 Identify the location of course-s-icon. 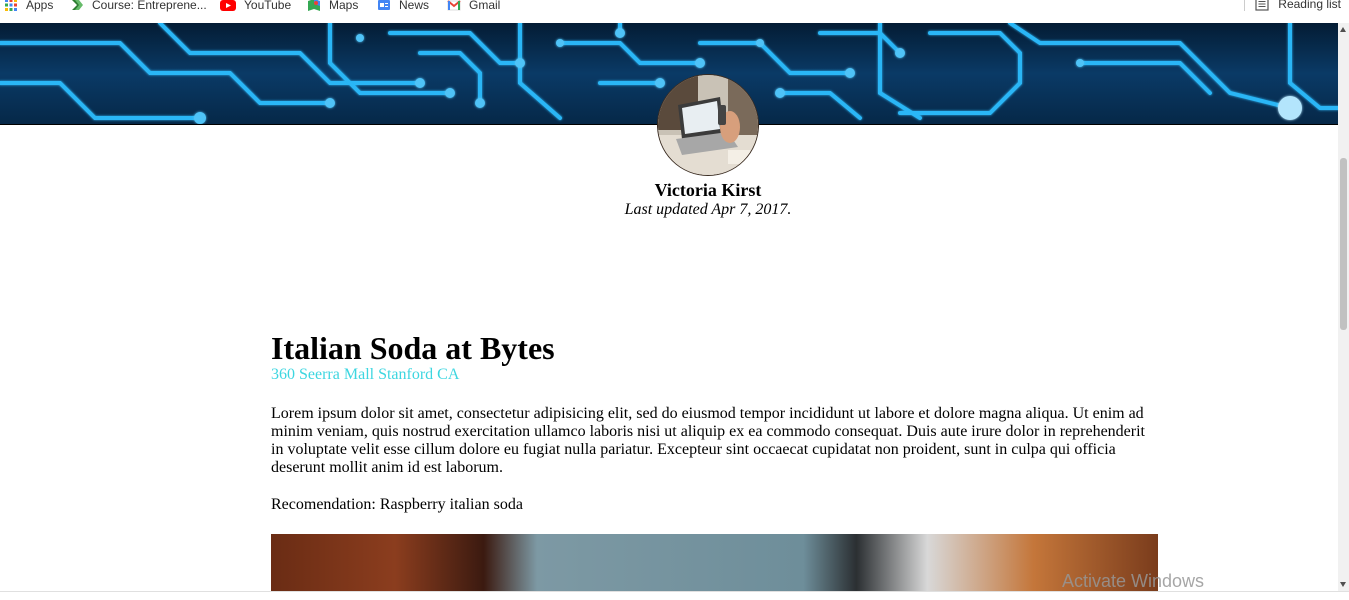
(77, 6).